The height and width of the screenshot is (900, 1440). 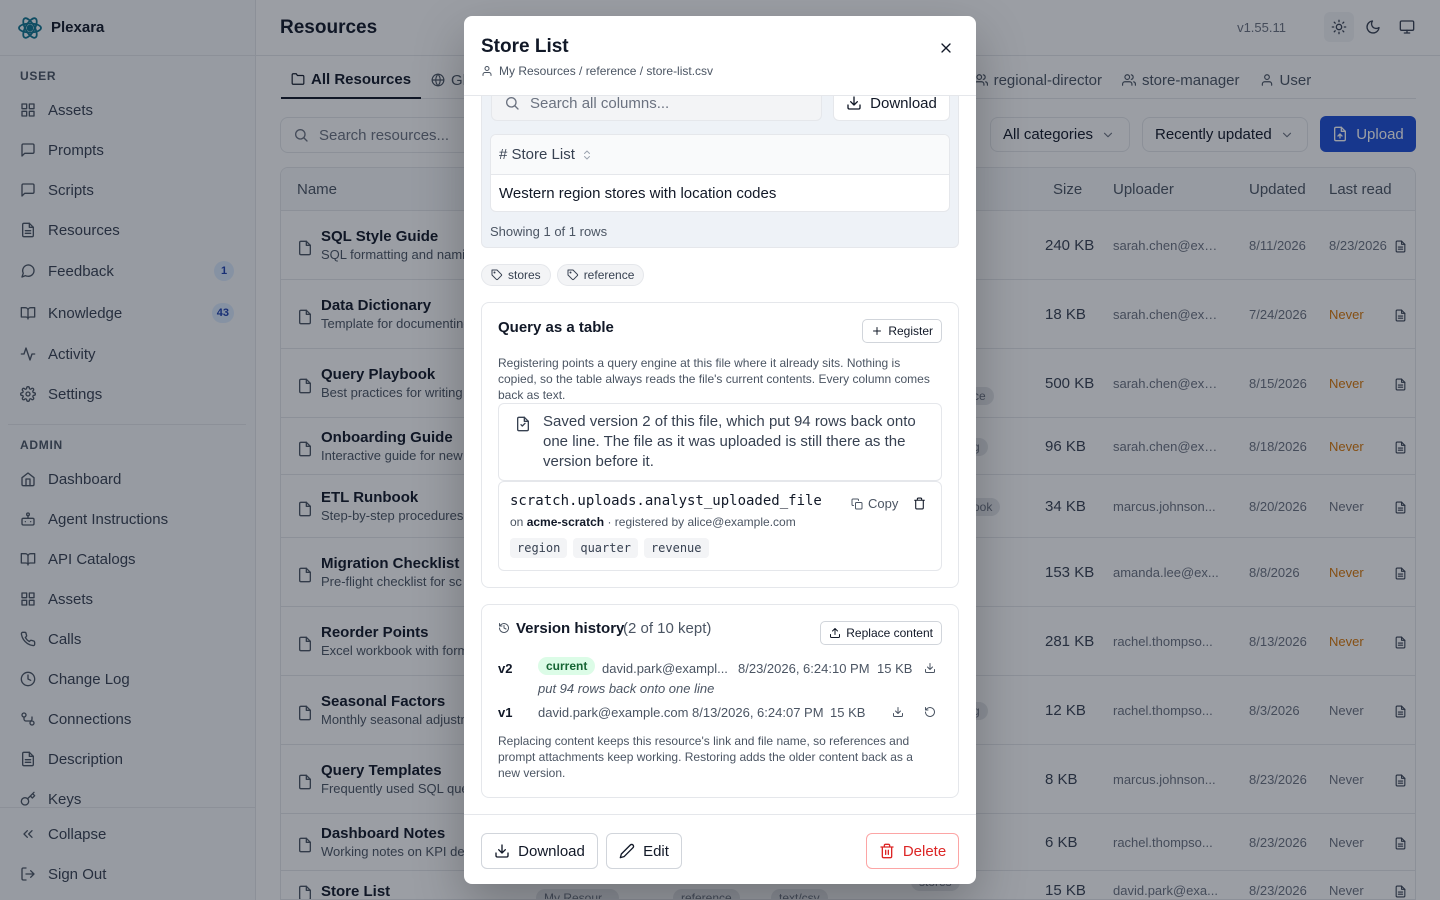 What do you see at coordinates (549, 231) in the screenshot?
I see `preview-row-count: Showing 1 of 1 rows` at bounding box center [549, 231].